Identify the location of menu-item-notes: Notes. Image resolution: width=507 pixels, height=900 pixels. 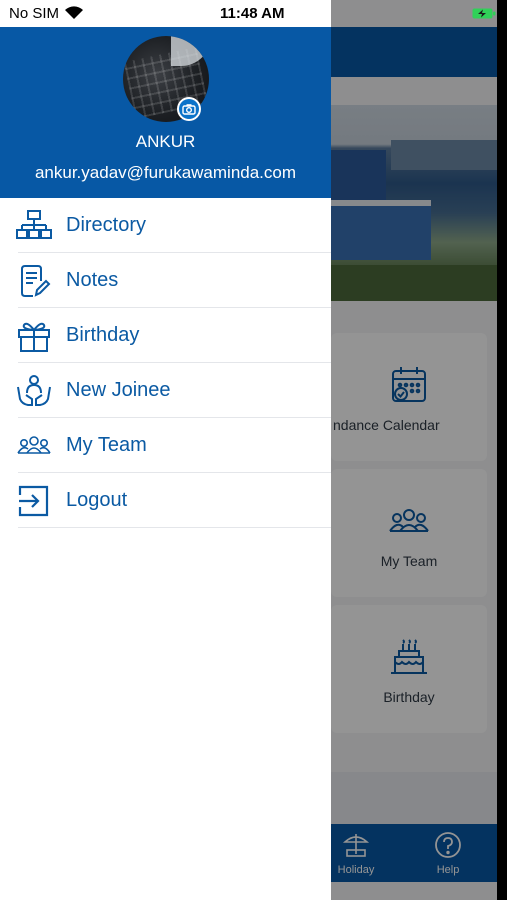
(165, 280).